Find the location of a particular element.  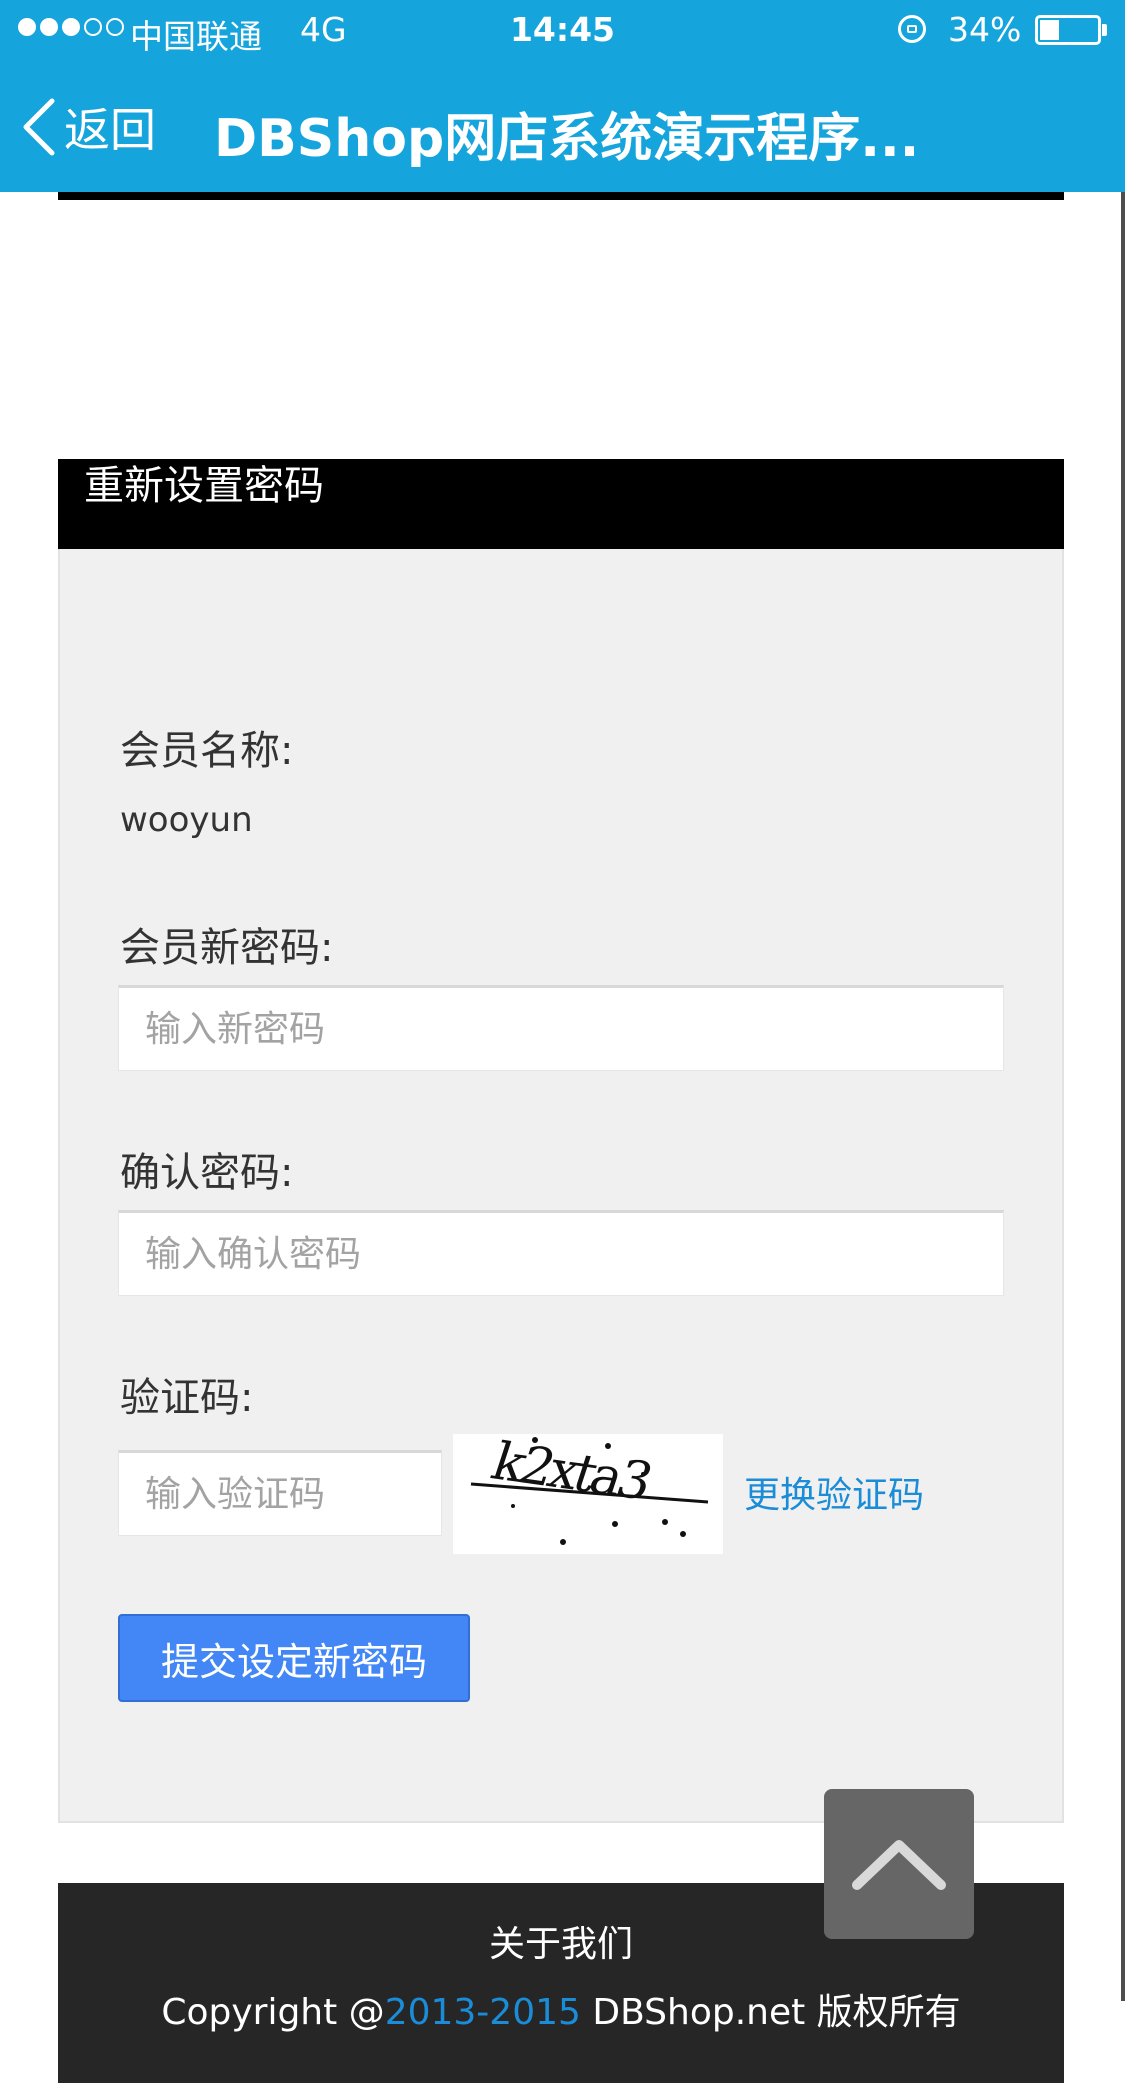

refresh-captcha-link: 更换验证码 is located at coordinates (834, 1492).